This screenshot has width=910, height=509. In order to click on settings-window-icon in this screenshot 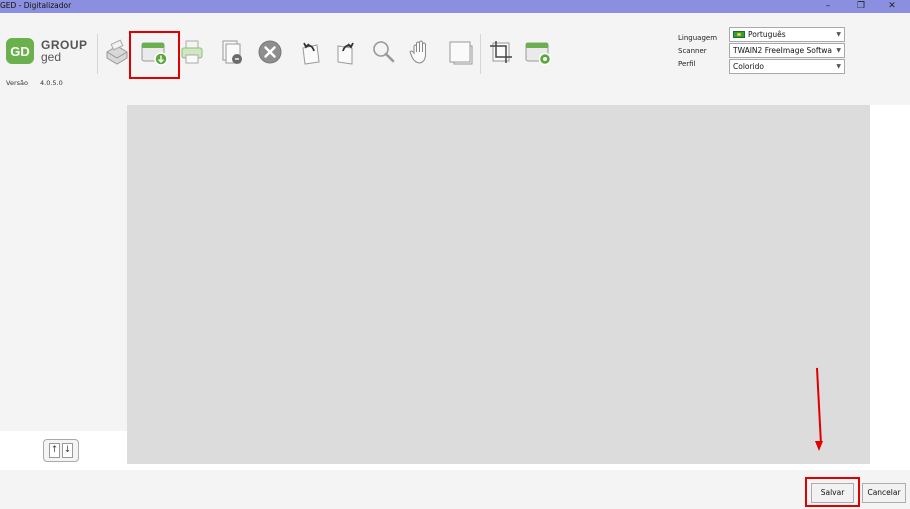, I will do `click(538, 54)`.